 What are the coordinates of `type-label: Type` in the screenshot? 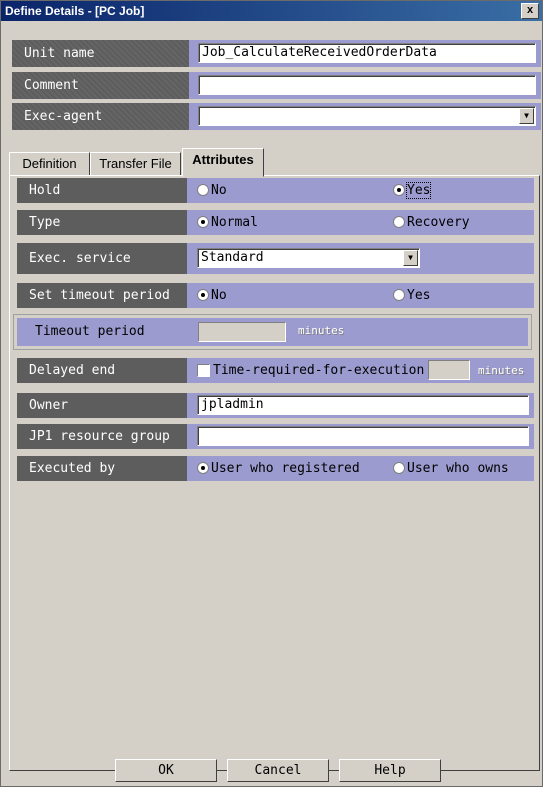 It's located at (102, 222).